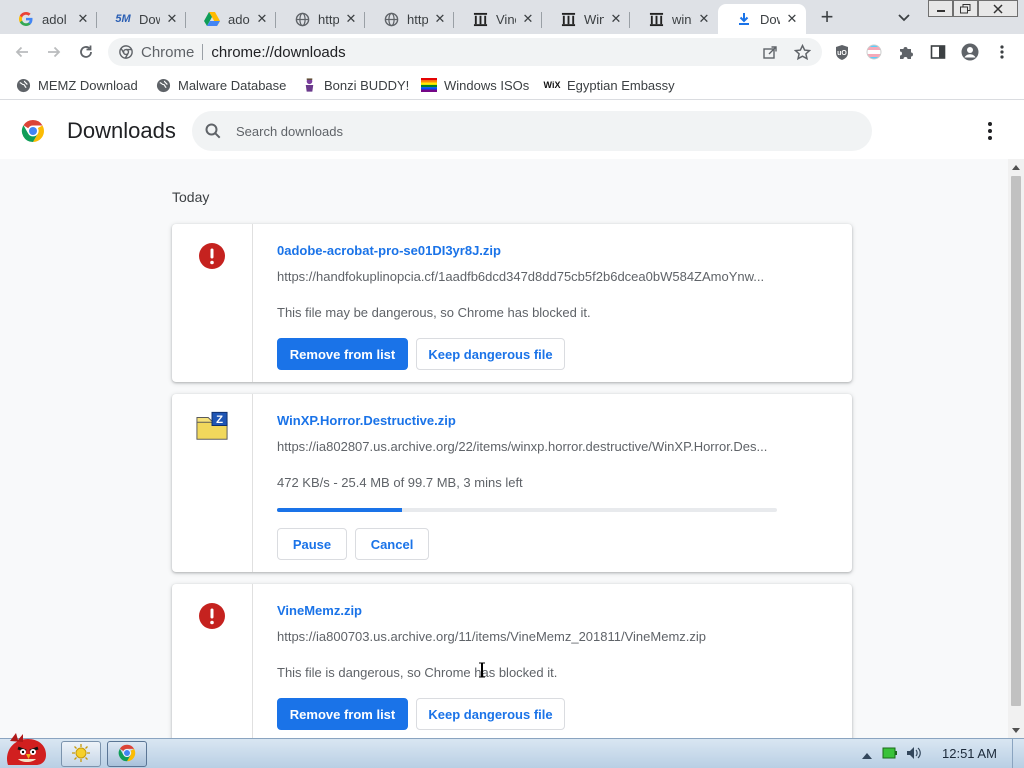 Image resolution: width=1024 pixels, height=768 pixels. Describe the element at coordinates (219, 420) in the screenshot. I see `svg-text: Z` at that location.